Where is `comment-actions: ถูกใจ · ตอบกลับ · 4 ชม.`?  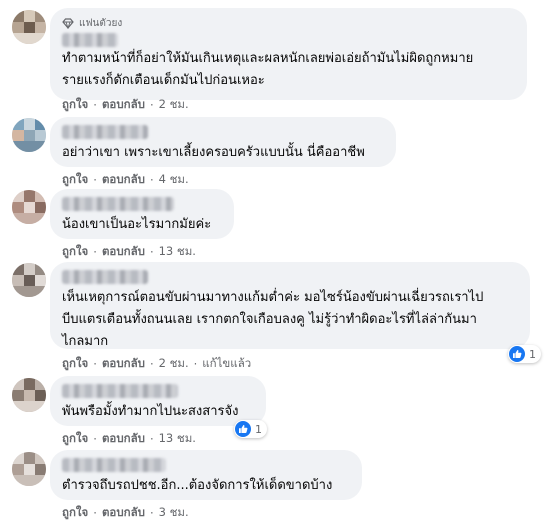 comment-actions: ถูกใจ · ตอบกลับ · 4 ชม. is located at coordinates (125, 180).